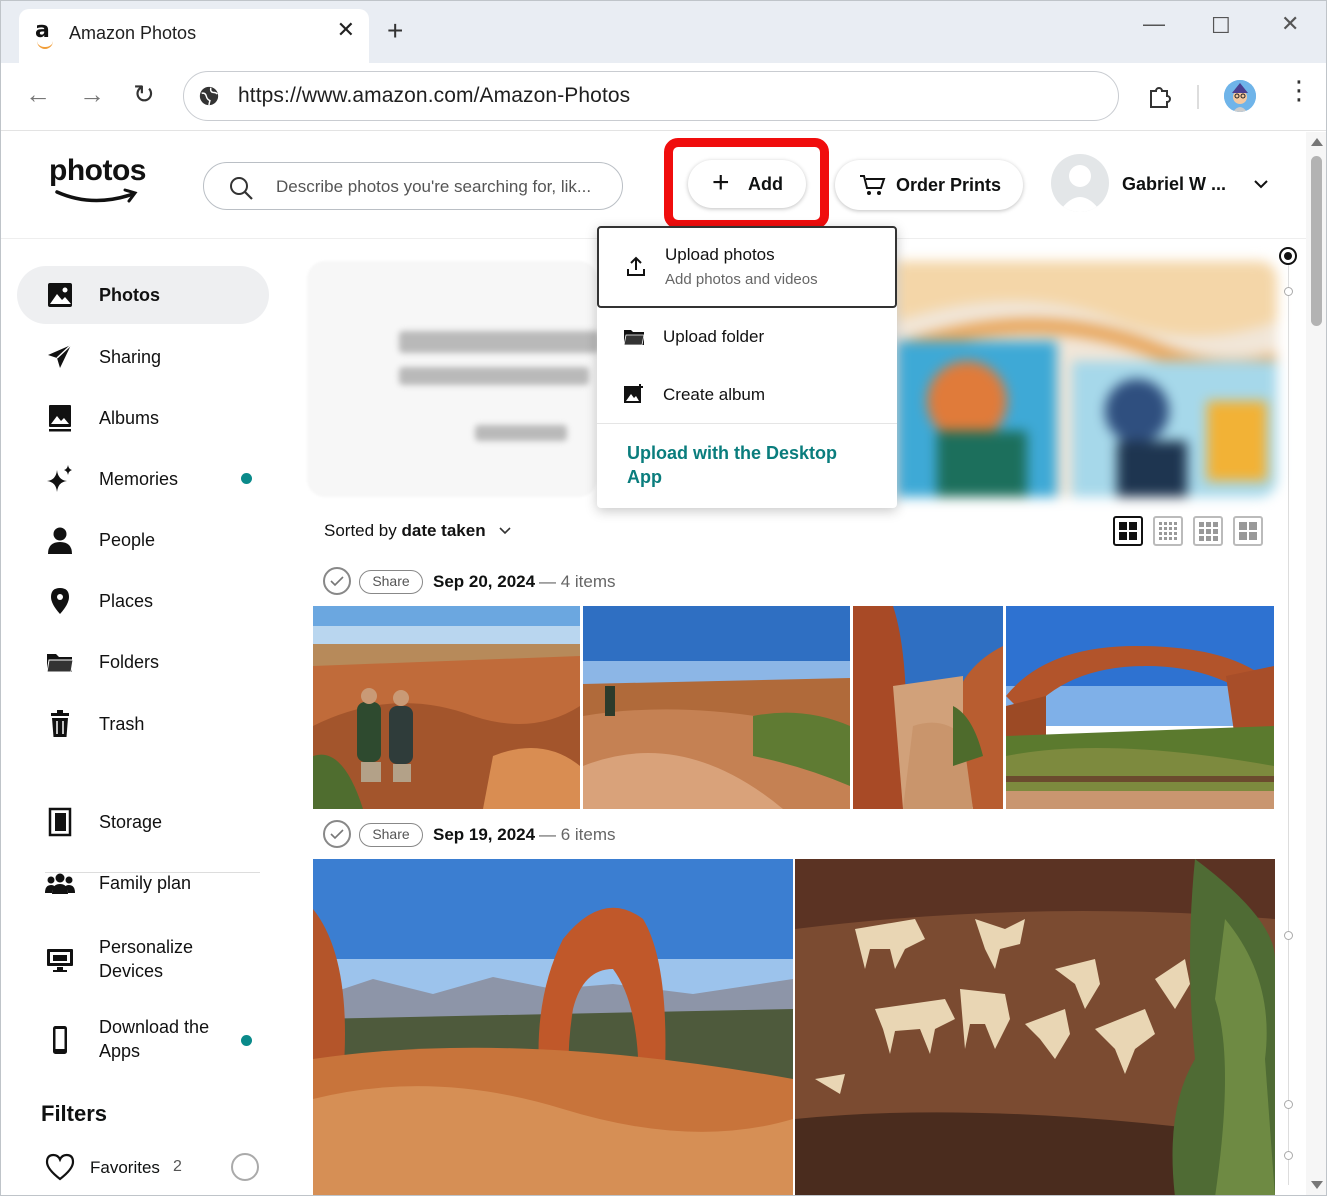 Image resolution: width=1327 pixels, height=1196 pixels. Describe the element at coordinates (577, 834) in the screenshot. I see `group-count: — 6 items` at that location.